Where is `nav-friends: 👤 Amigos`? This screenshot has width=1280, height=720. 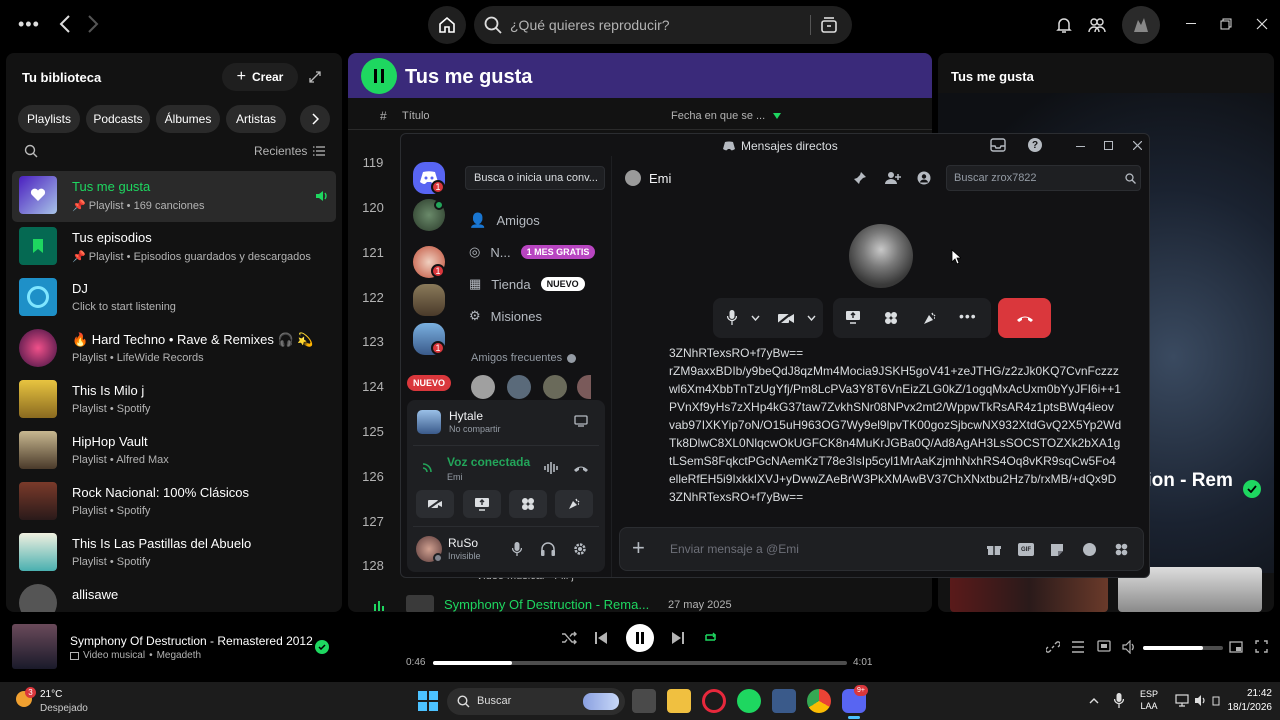 nav-friends: 👤 Amigos is located at coordinates (504, 220).